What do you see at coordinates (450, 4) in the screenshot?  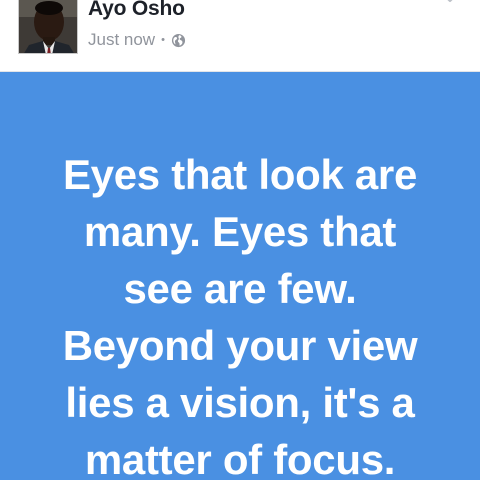 I see `chevron-down-icon` at bounding box center [450, 4].